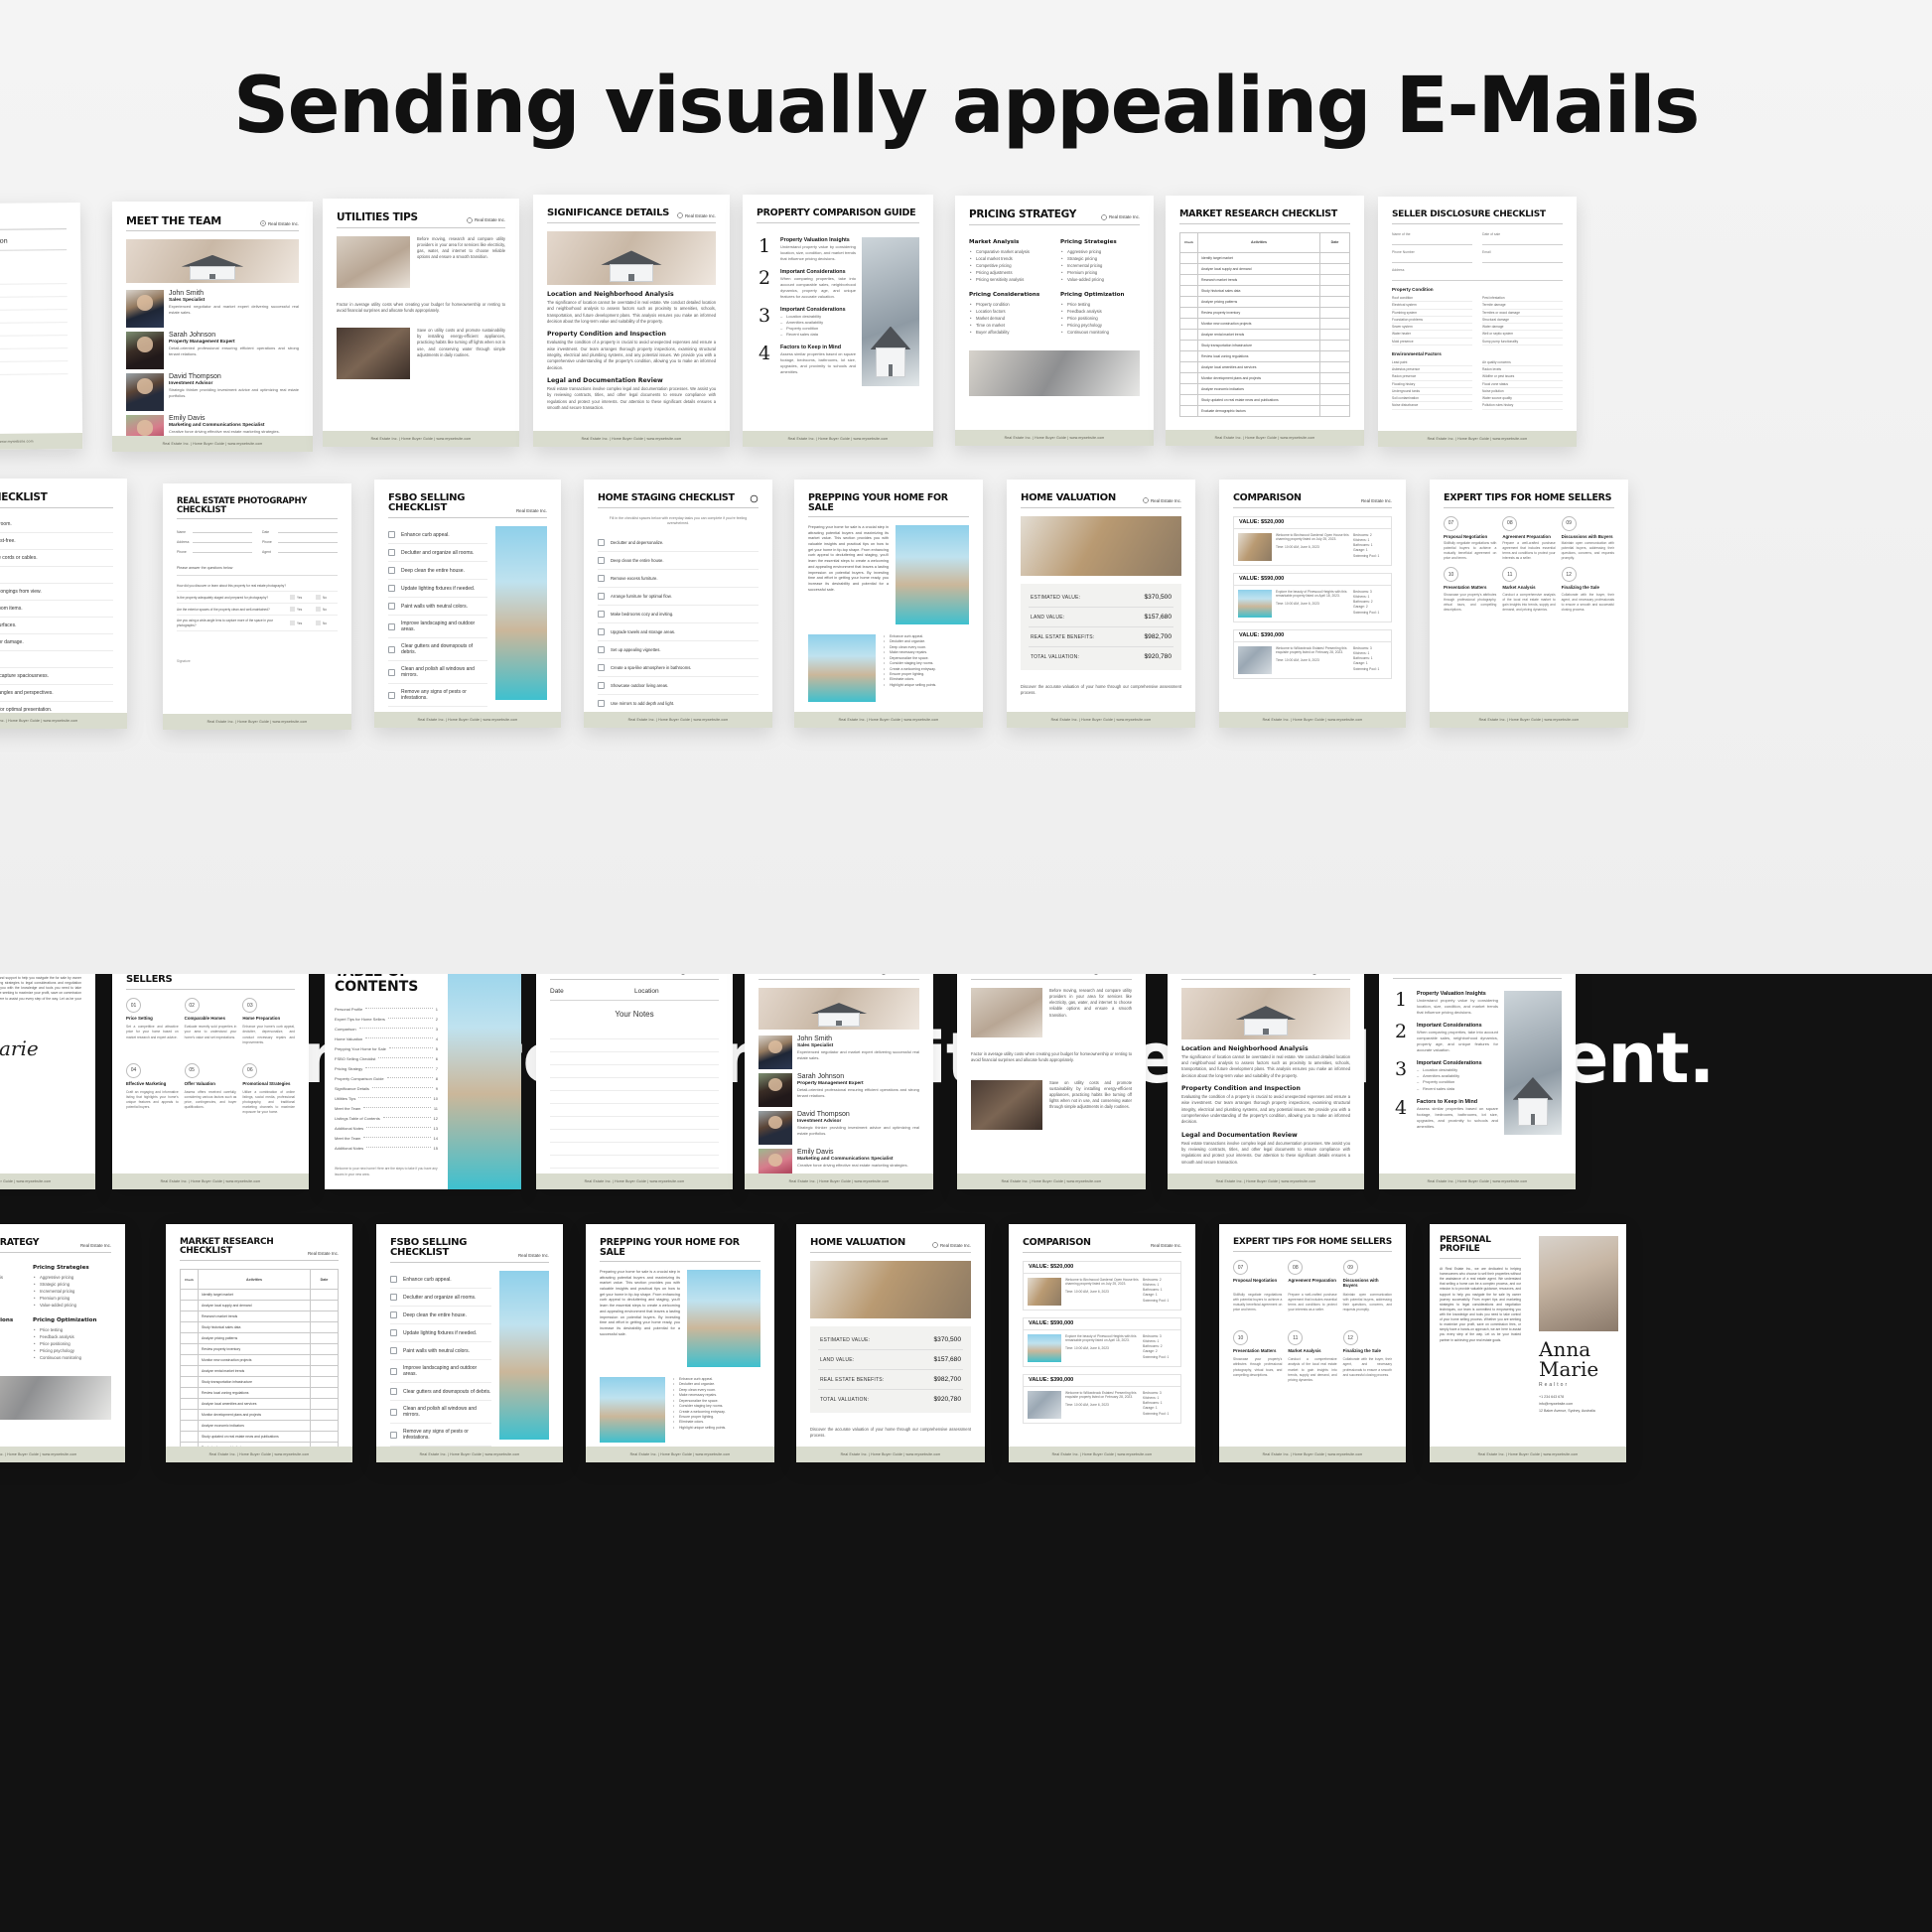 The width and height of the screenshot is (1932, 1932). What do you see at coordinates (679, 633) in the screenshot?
I see `checklist-item: Upgrade towels and storage areas.` at bounding box center [679, 633].